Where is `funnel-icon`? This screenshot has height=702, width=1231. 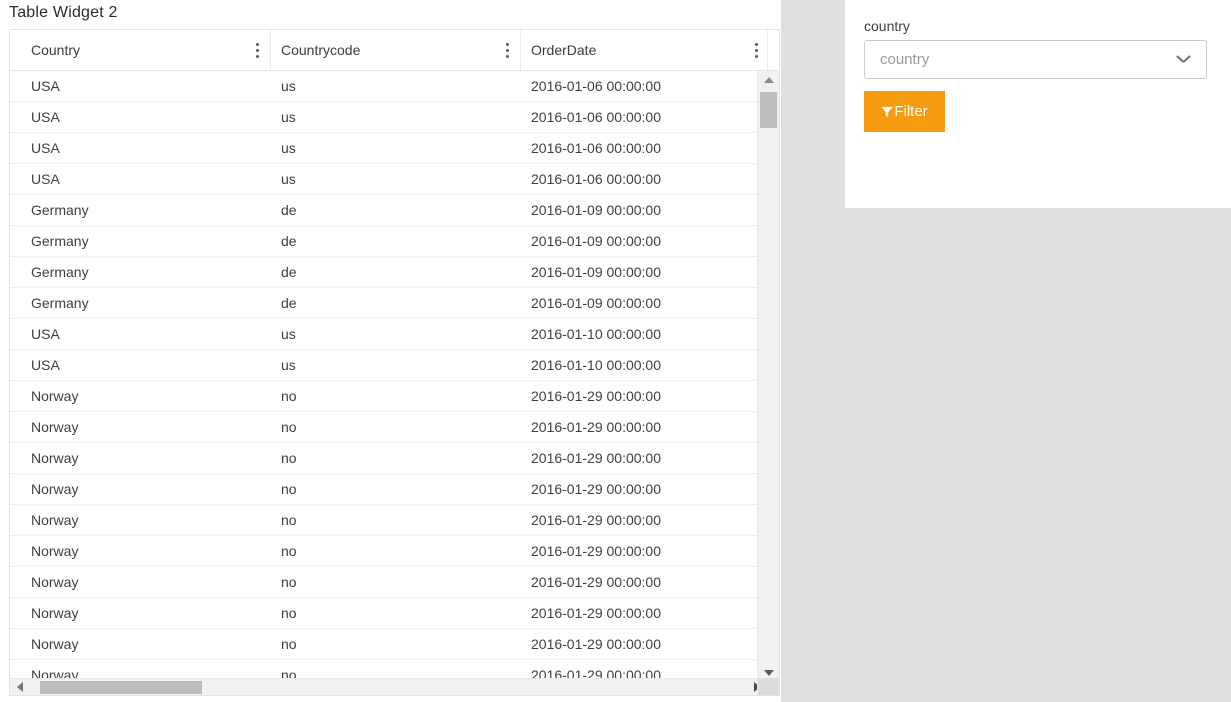
funnel-icon is located at coordinates (887, 111).